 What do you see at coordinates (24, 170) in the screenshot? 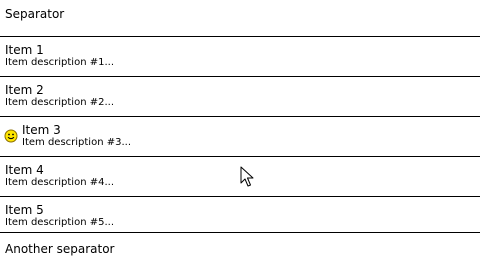
I see `item-title: Item 4` at bounding box center [24, 170].